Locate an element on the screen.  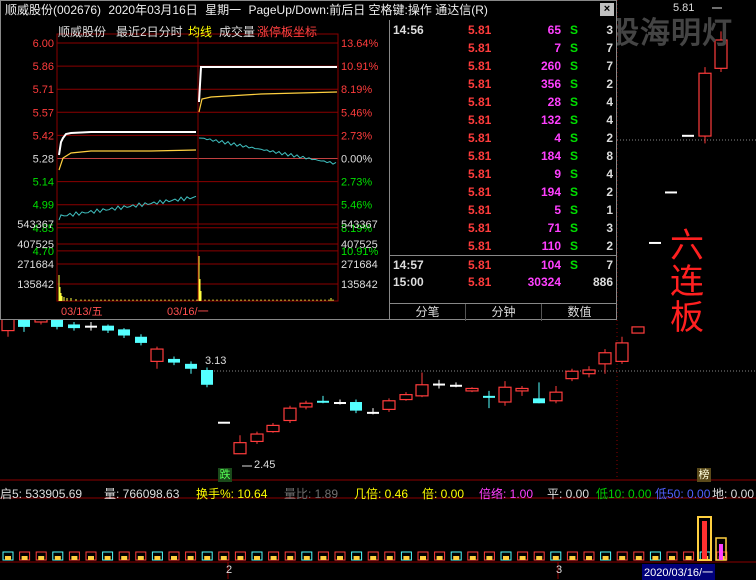
tick-count: 8 is located at coordinates (609, 156).